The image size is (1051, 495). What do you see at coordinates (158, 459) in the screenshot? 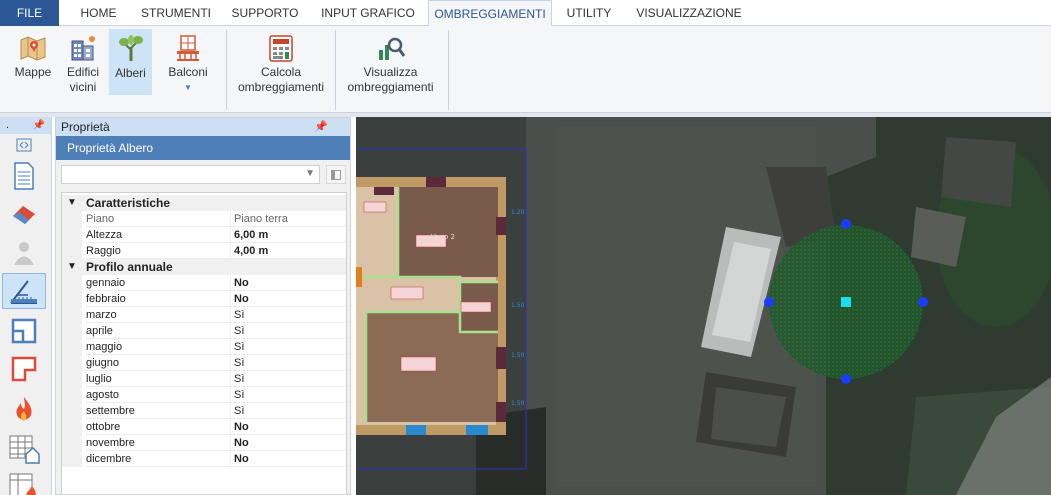
I see `month-key: dicembre` at bounding box center [158, 459].